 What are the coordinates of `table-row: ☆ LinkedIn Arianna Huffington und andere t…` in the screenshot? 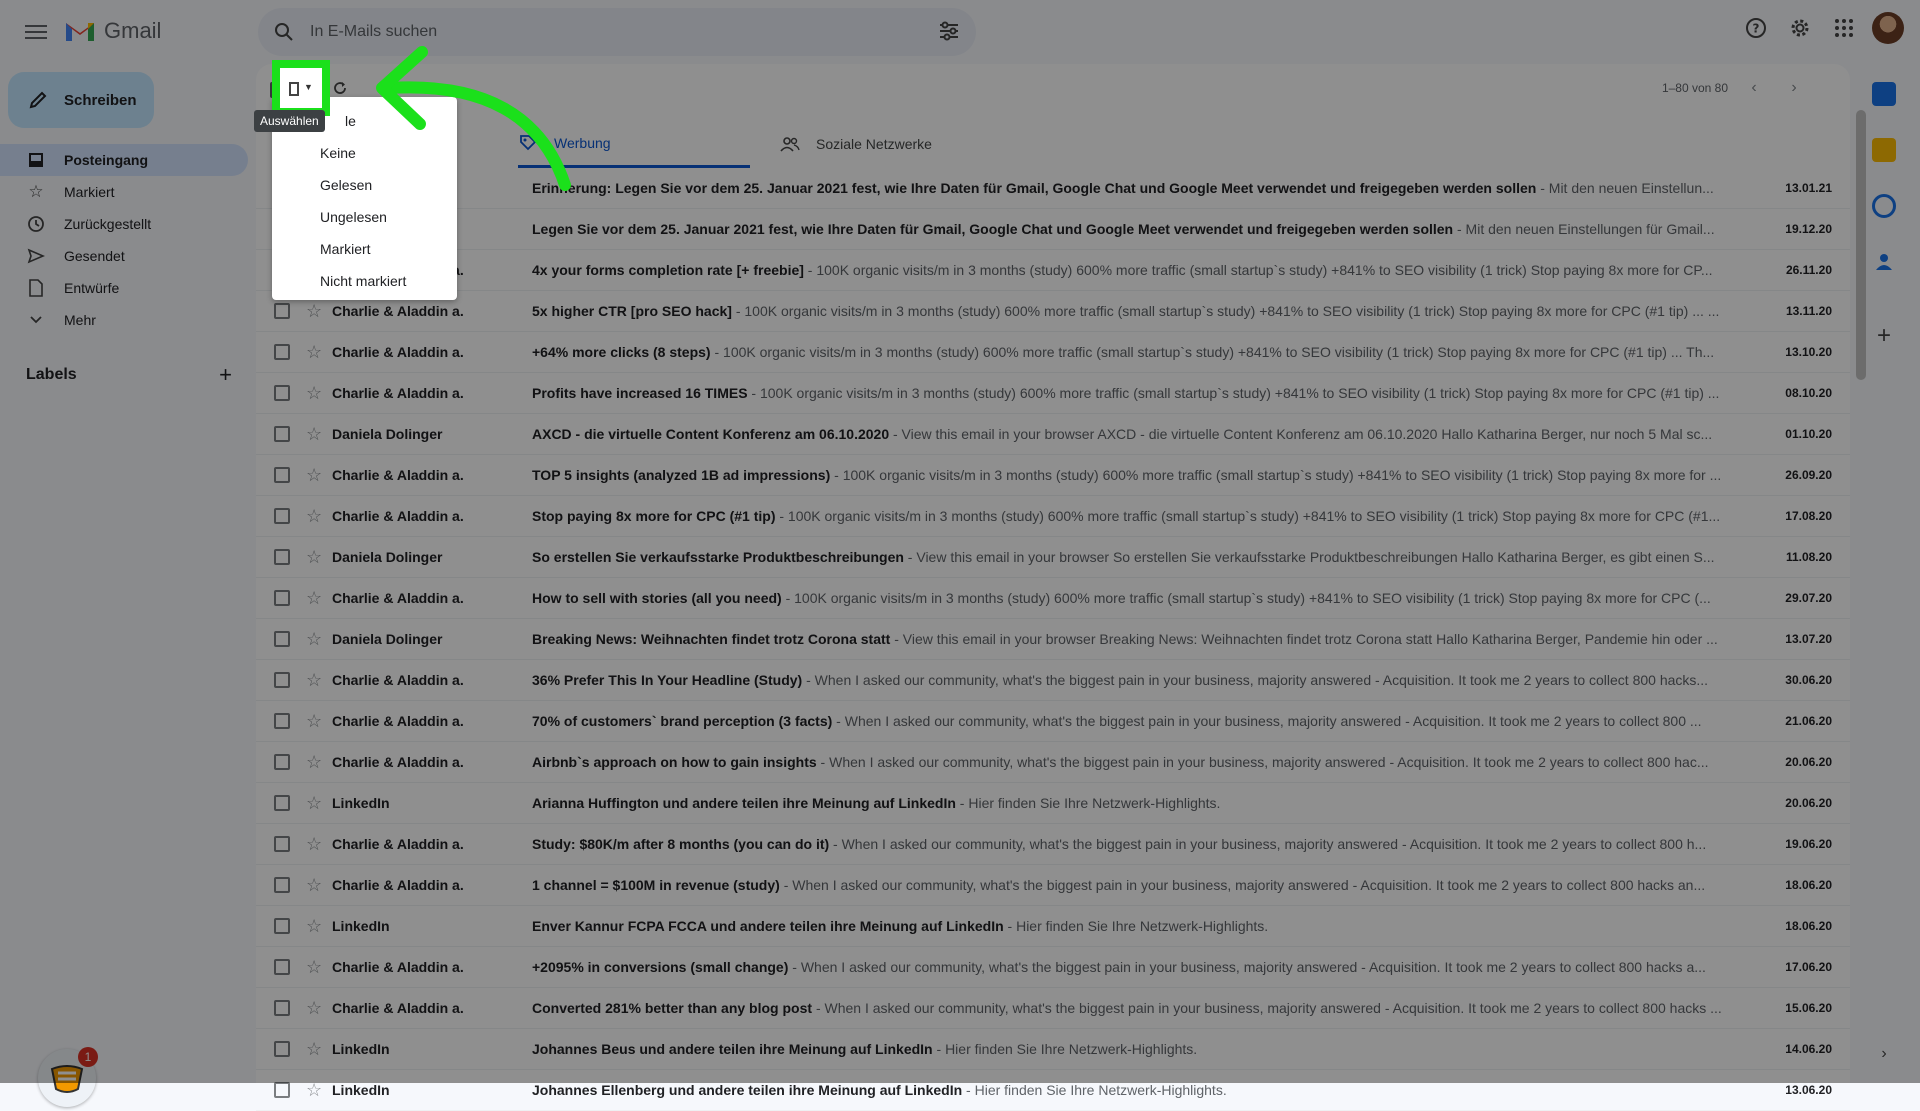 It's located at (1053, 803).